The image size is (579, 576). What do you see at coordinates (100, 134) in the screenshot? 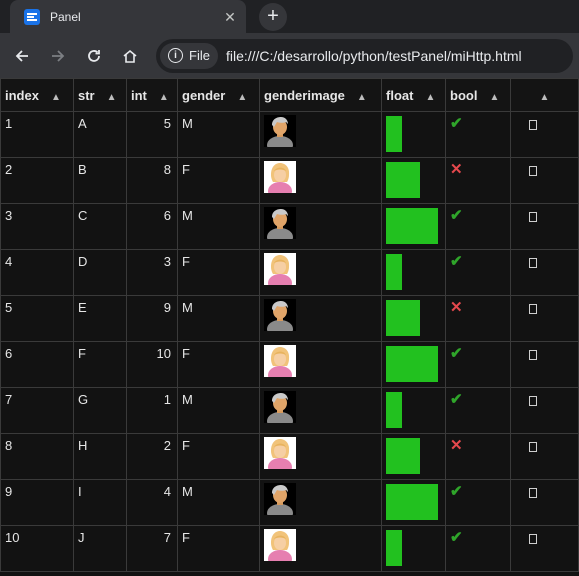
I see `cell-str: A` at bounding box center [100, 134].